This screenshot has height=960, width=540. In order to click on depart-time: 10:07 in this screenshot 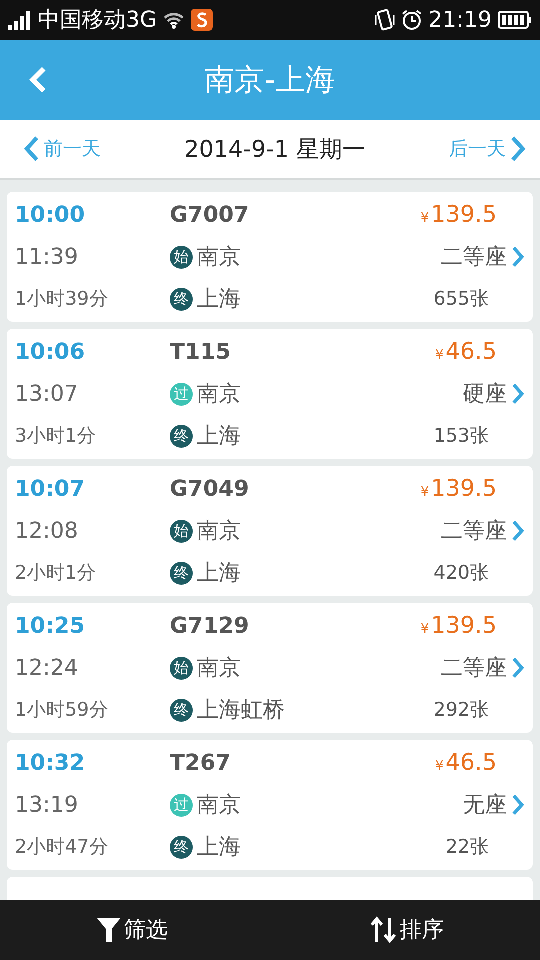, I will do `click(50, 489)`.